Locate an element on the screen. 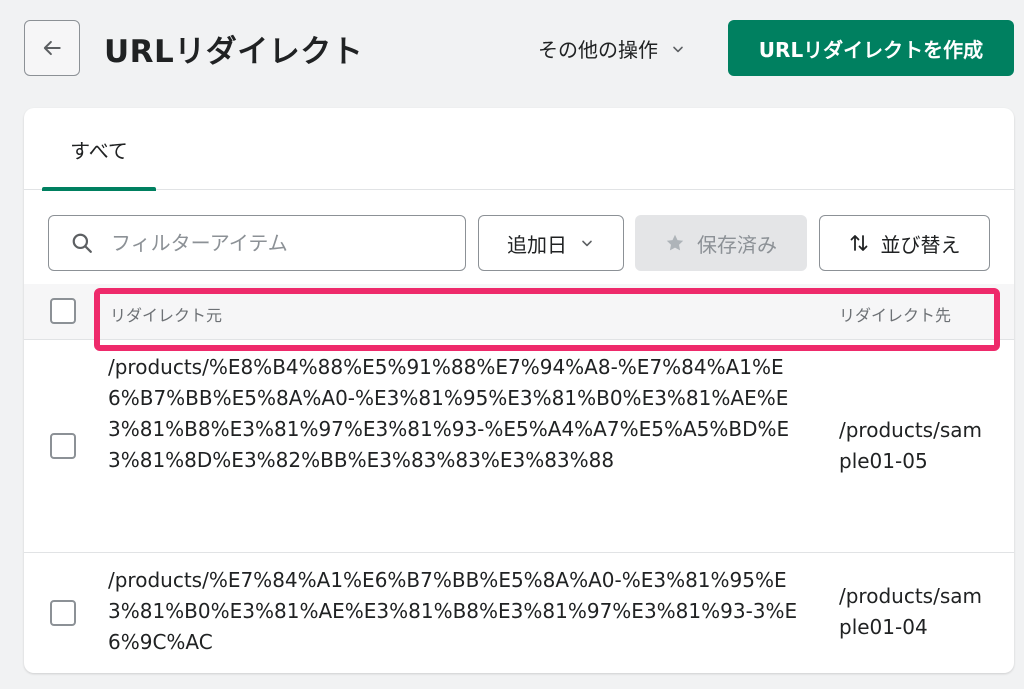 The width and height of the screenshot is (1024, 689). sort-label: 並び替え is located at coordinates (920, 244).